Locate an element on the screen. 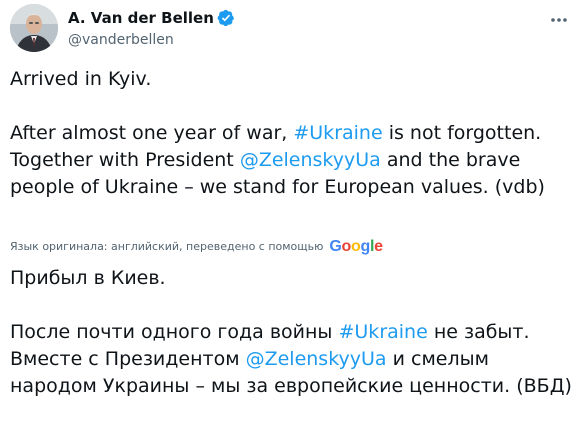 The width and height of the screenshot is (585, 434). author-handle: @vanderbellen is located at coordinates (151, 40).